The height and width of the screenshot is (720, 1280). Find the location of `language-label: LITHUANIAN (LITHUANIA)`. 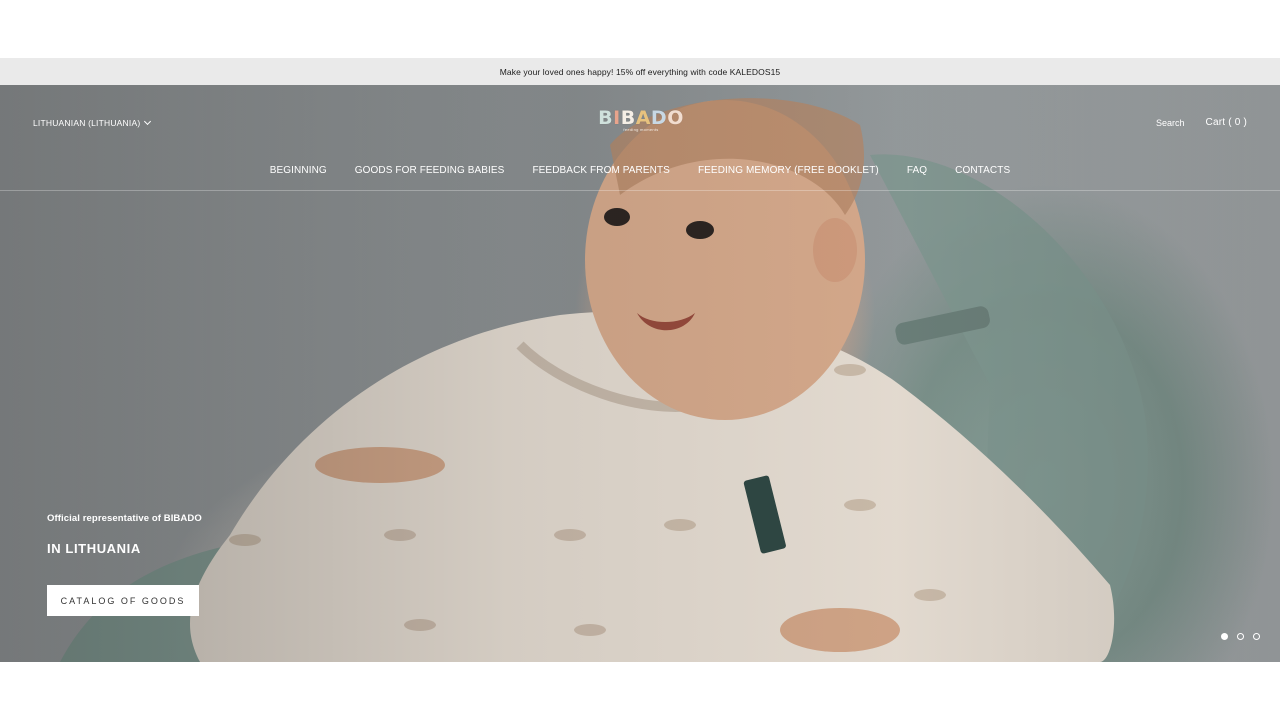

language-label: LITHUANIAN (LITHUANIA) is located at coordinates (87, 123).